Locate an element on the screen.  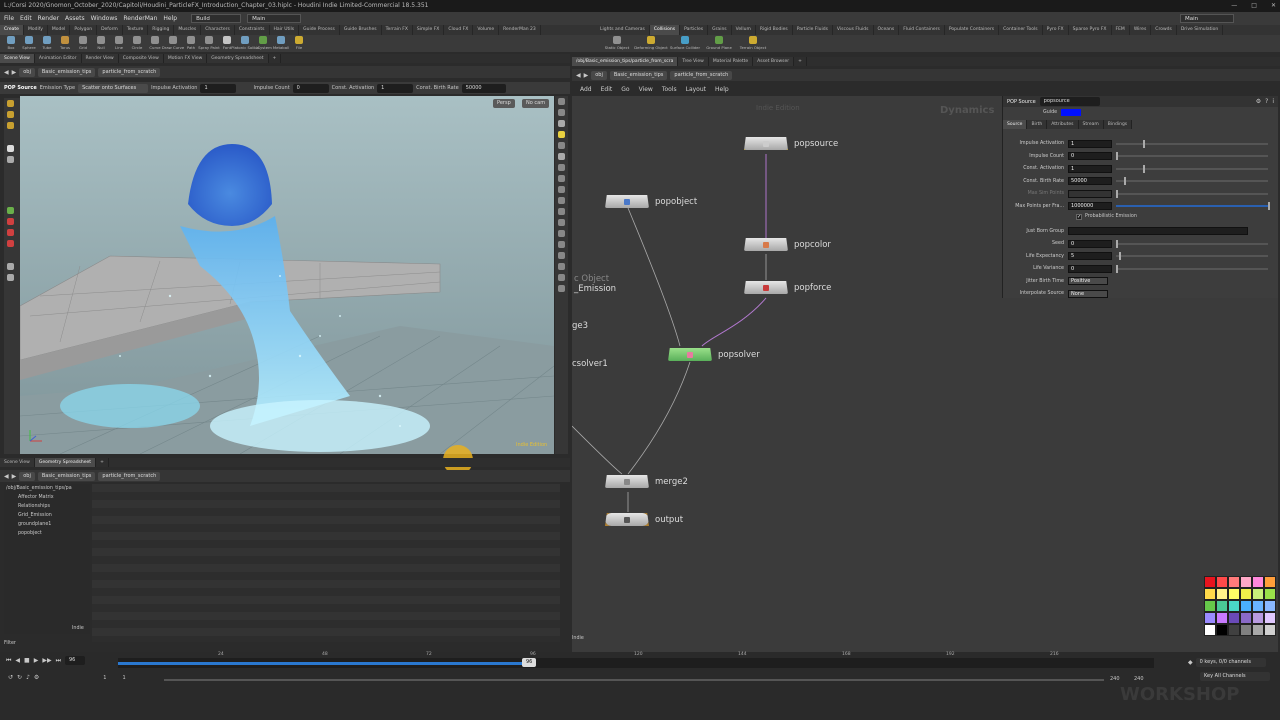
shelf-tab-lights-and-cameras: Lights and Cameras is located at coordinates (623, 30).